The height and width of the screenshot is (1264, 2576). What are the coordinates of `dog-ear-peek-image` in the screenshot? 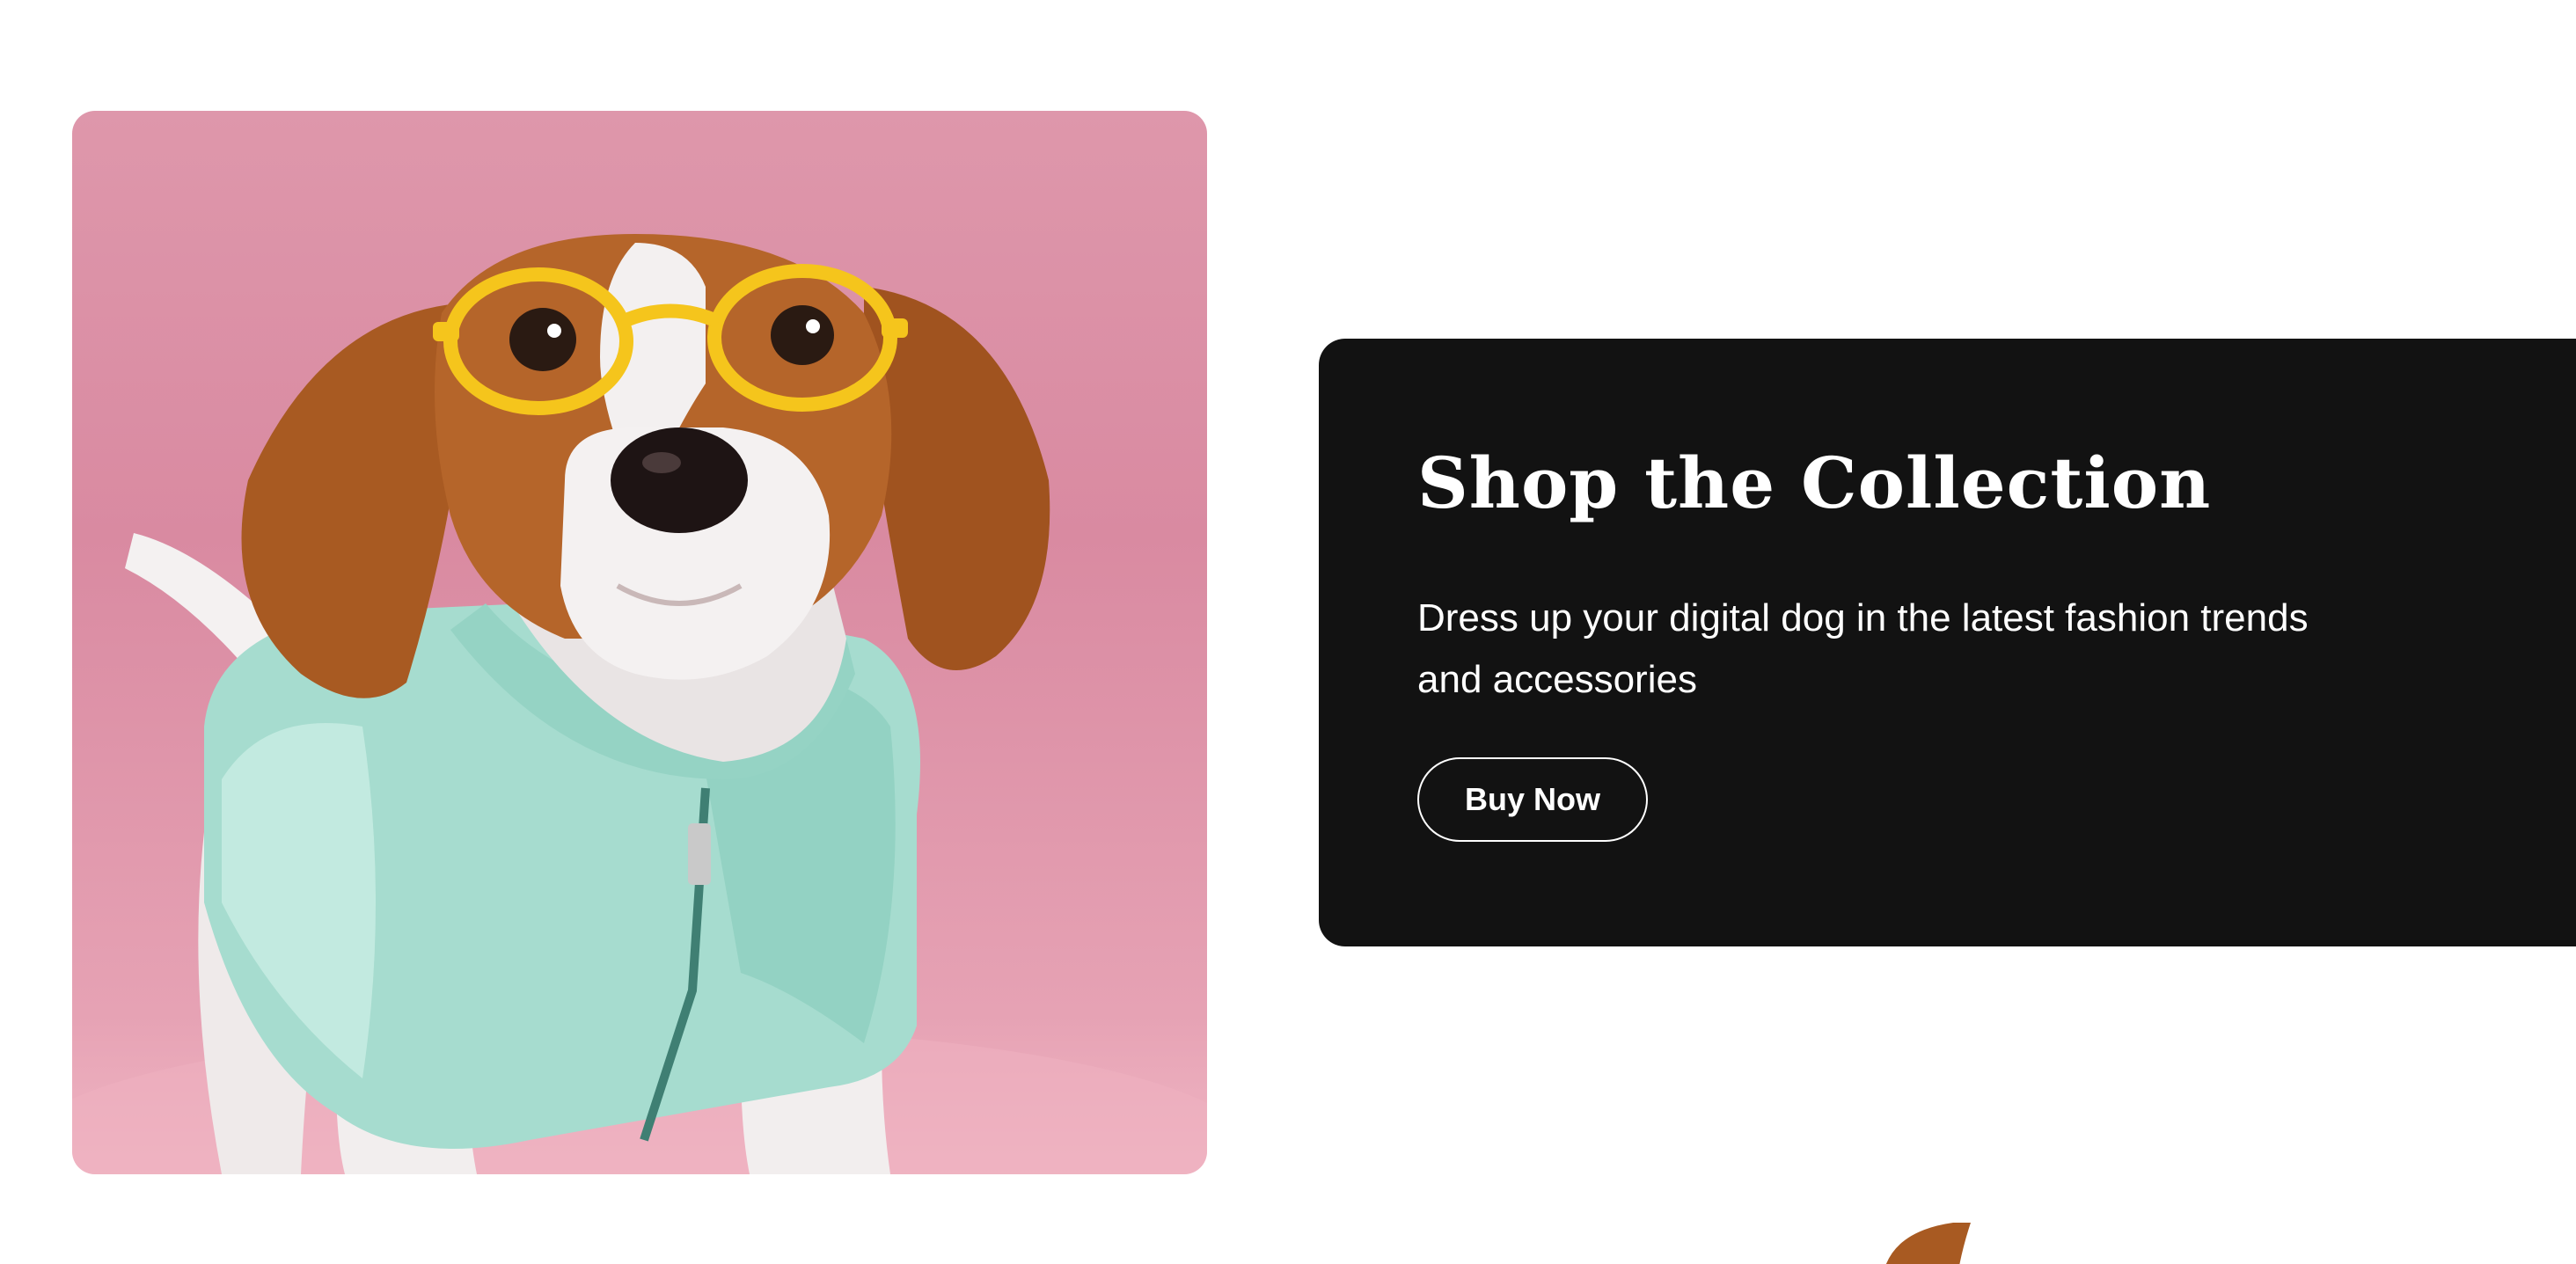 It's located at (1927, 1243).